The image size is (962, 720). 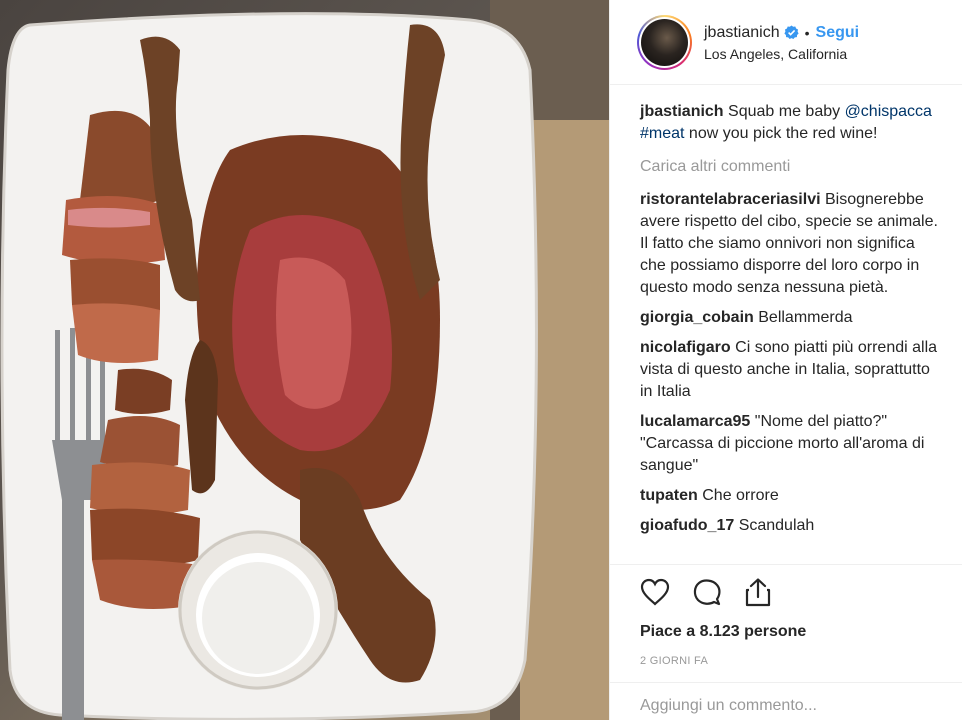 I want to click on comment-username: nicolafigaro, so click(x=685, y=347).